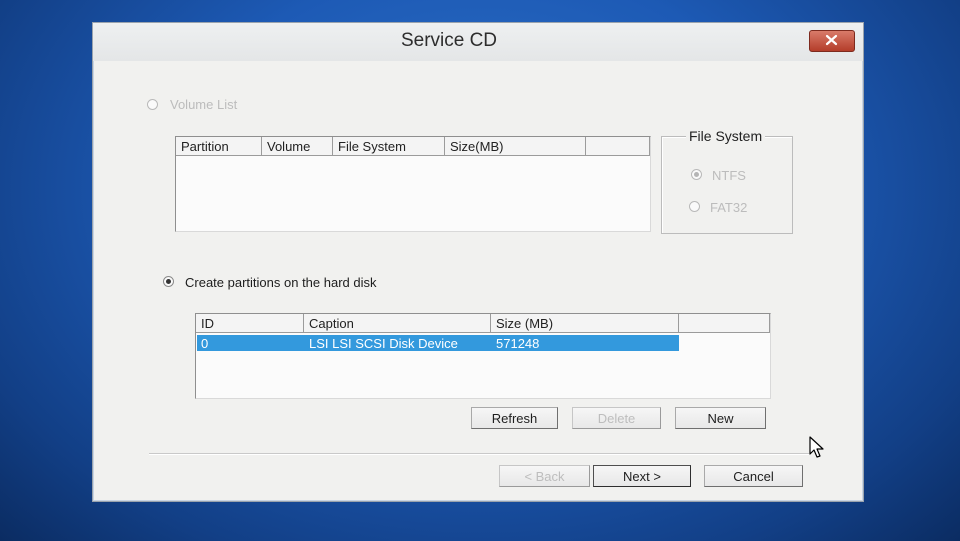 This screenshot has height=541, width=960. Describe the element at coordinates (729, 175) in the screenshot. I see `ntfs-label: NTFS` at that location.